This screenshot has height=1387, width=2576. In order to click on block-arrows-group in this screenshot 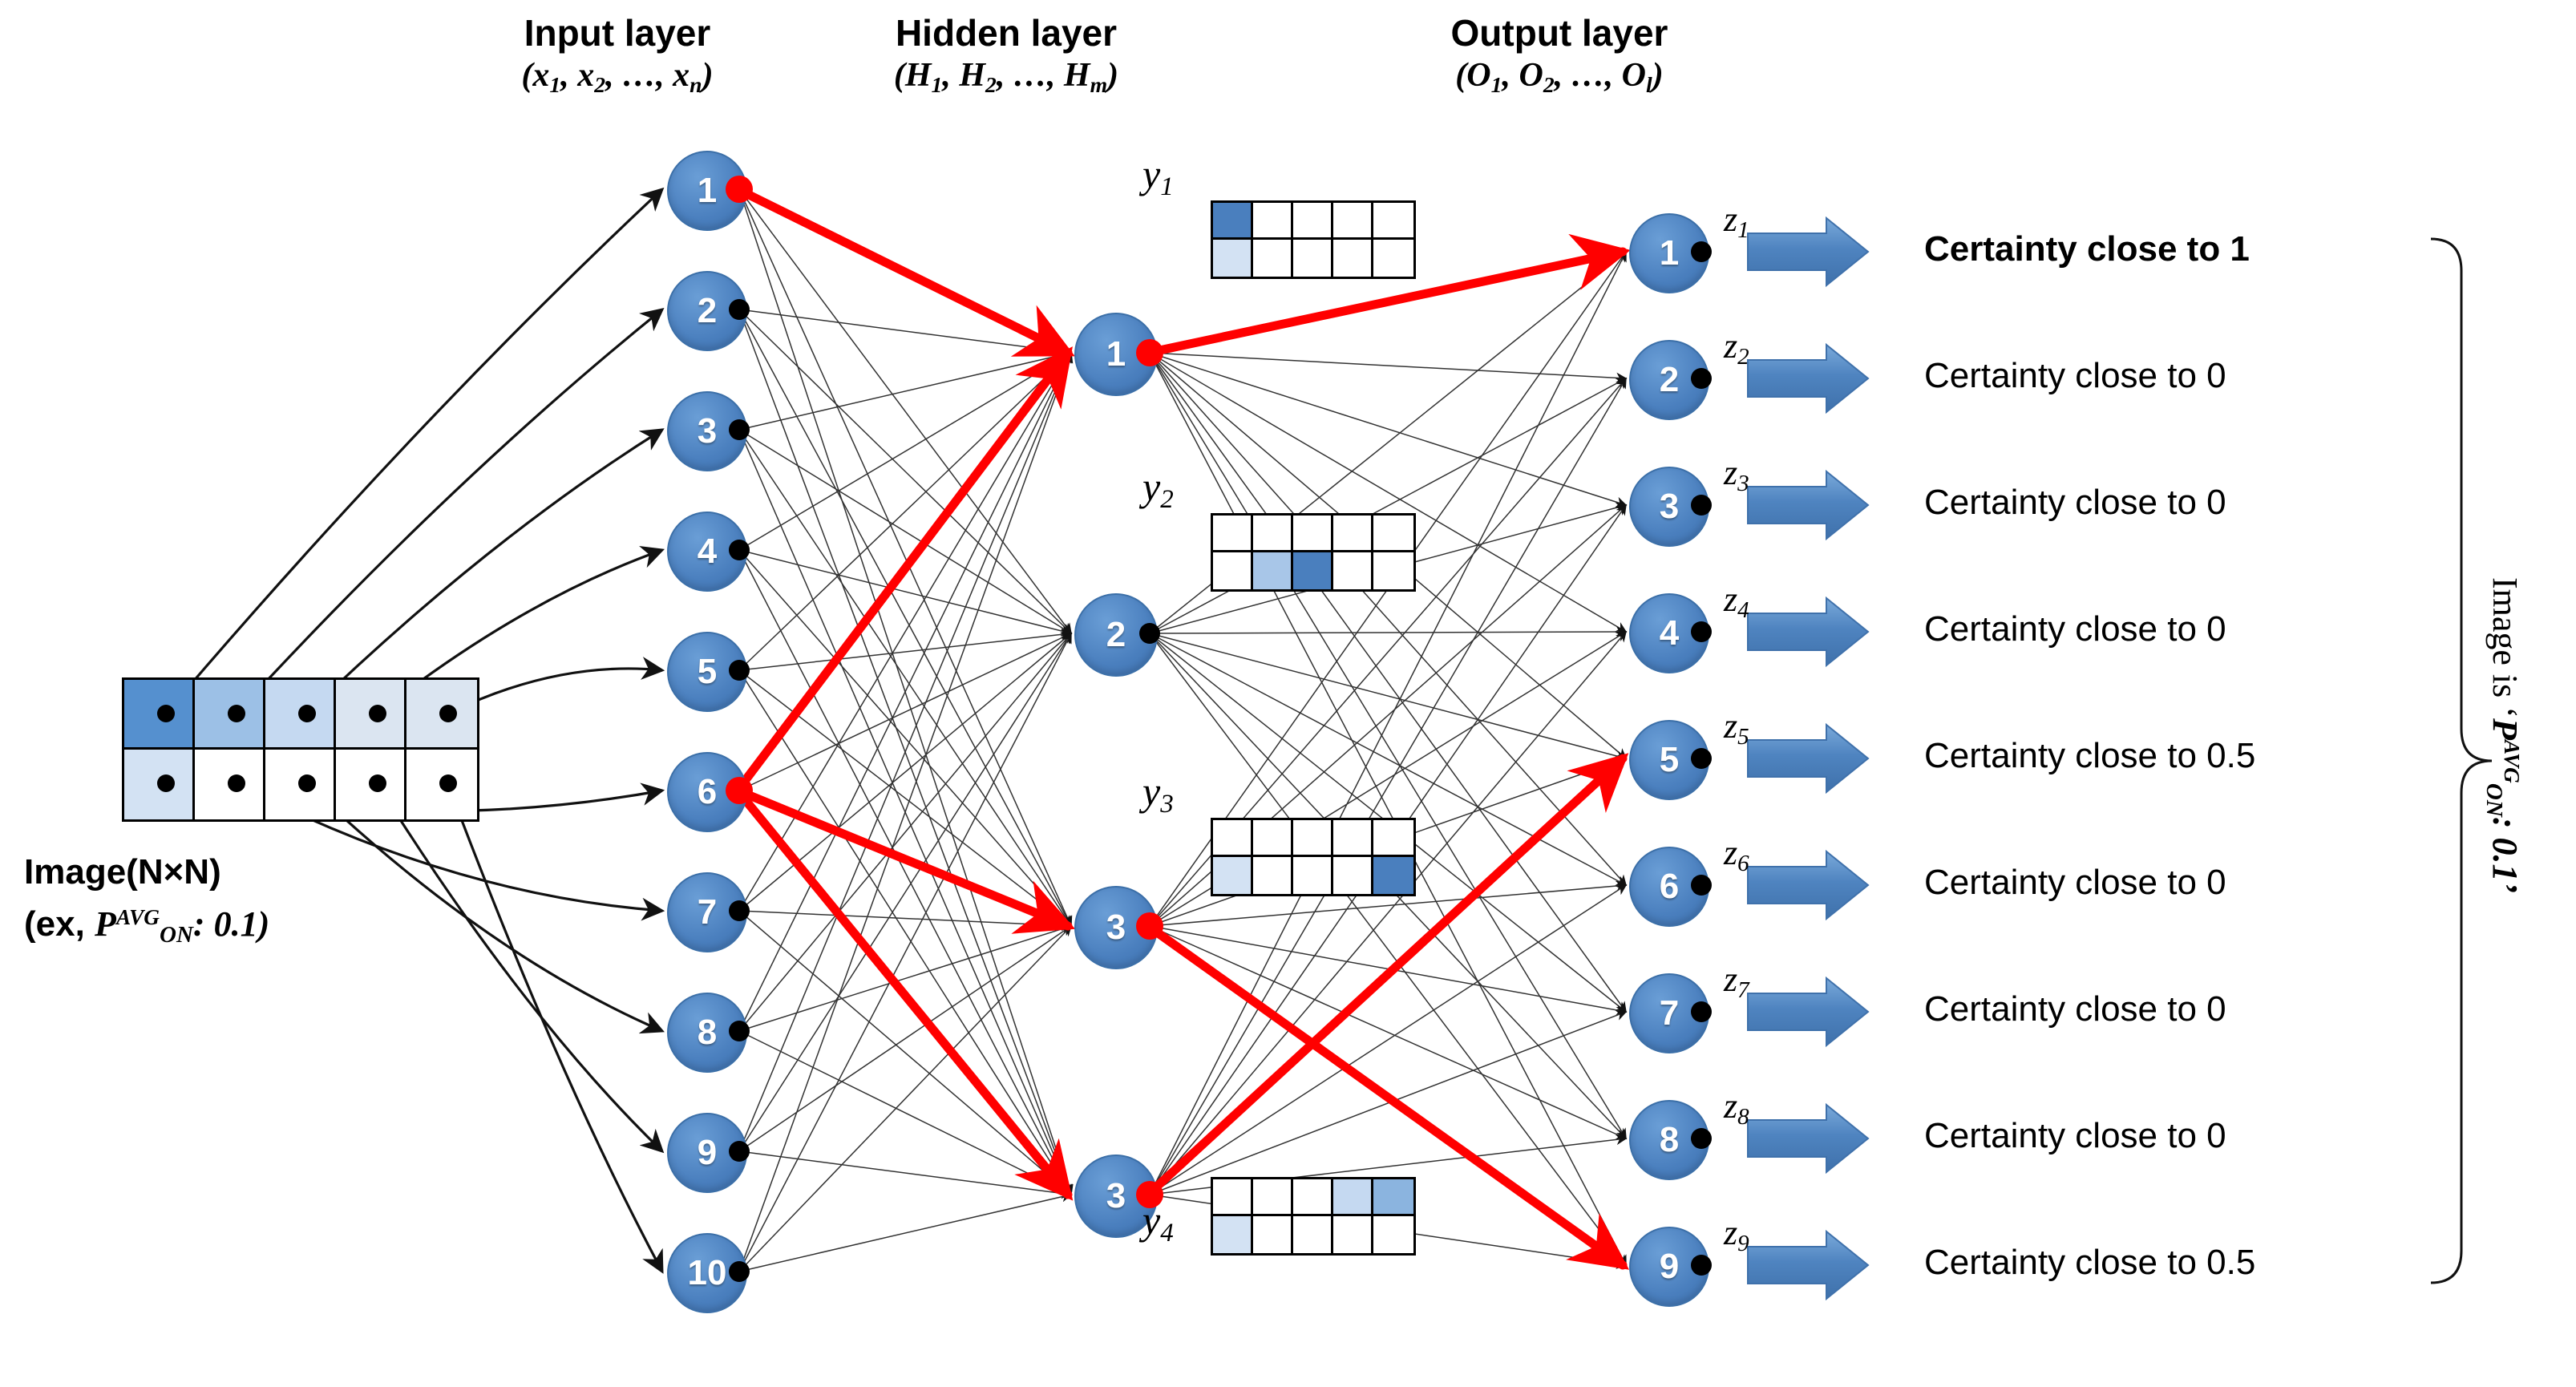, I will do `click(1808, 759)`.